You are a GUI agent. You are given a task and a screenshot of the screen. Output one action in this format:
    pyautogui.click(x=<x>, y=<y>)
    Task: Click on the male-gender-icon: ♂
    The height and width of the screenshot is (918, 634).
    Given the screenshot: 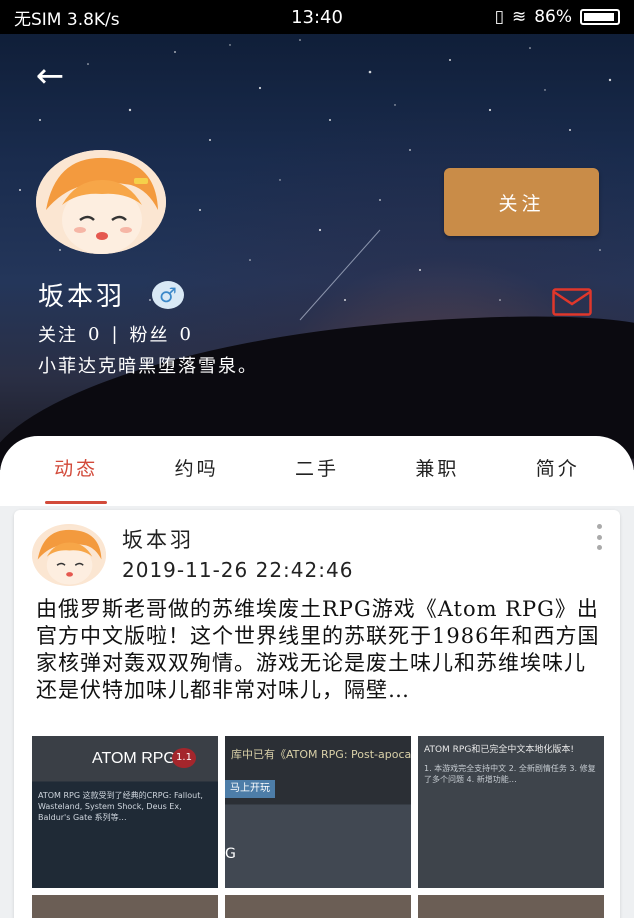 What is the action you would take?
    pyautogui.click(x=168, y=295)
    